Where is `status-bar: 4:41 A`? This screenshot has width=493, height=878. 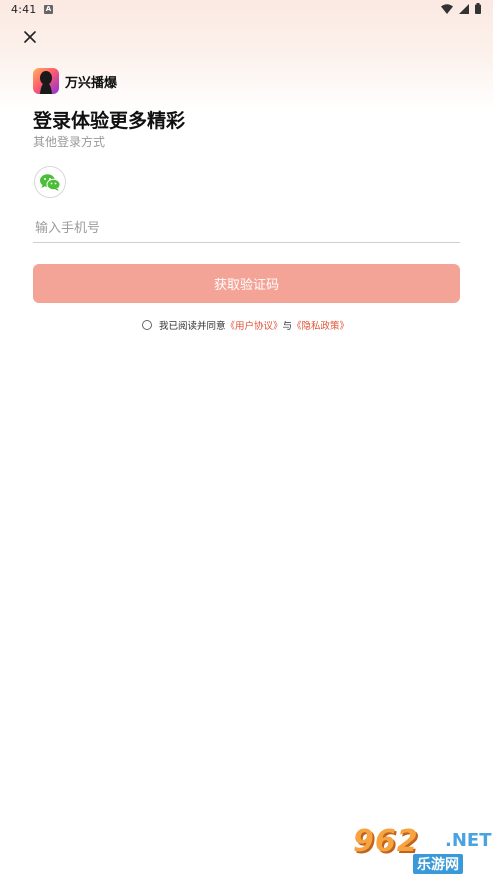 status-bar: 4:41 A is located at coordinates (246, 10).